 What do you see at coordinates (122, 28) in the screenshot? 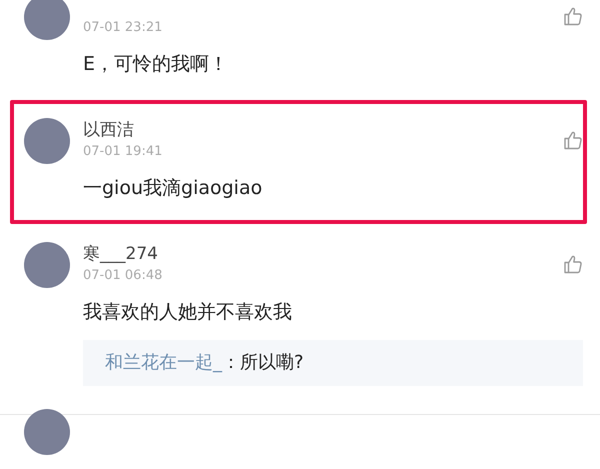
I see `comment-time: 07-01 23:21` at bounding box center [122, 28].